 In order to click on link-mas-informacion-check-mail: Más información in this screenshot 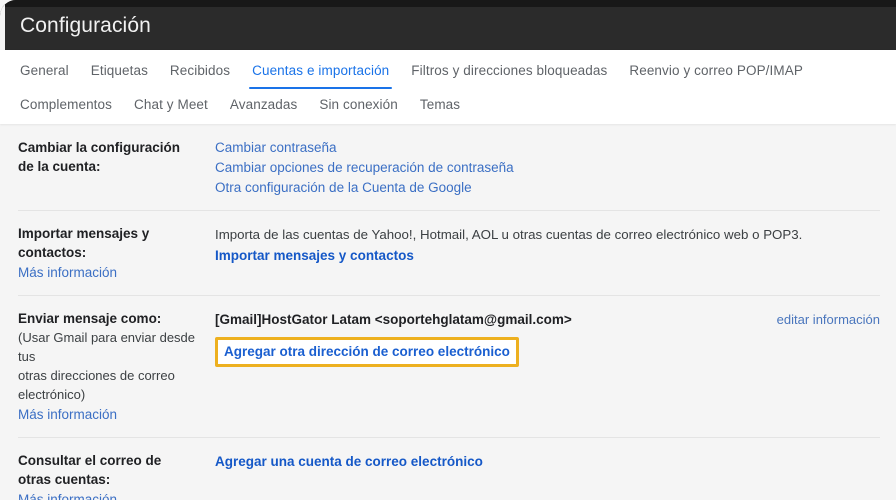, I will do `click(67, 494)`.